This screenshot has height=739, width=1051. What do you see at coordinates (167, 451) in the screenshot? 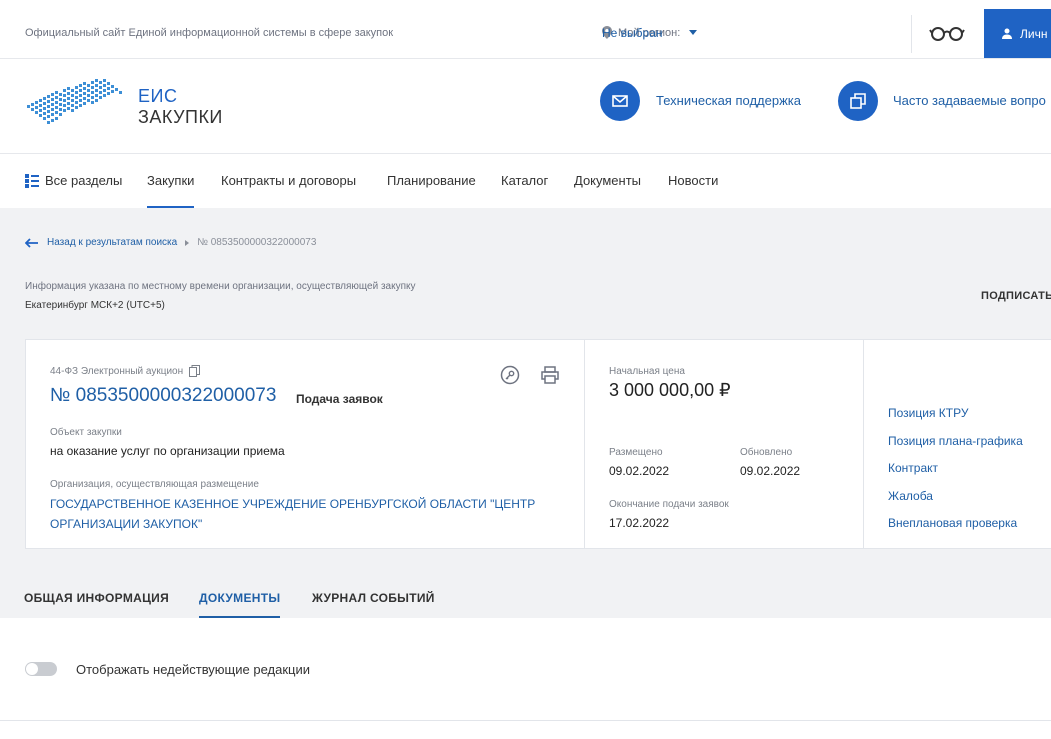
I see `object-value: на оказание услуг по организации приема` at bounding box center [167, 451].